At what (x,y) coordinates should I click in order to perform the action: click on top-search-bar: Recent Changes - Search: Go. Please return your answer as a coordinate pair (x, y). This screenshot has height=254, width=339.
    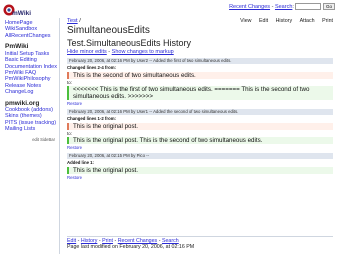
    Looking at the image, I should click on (282, 6).